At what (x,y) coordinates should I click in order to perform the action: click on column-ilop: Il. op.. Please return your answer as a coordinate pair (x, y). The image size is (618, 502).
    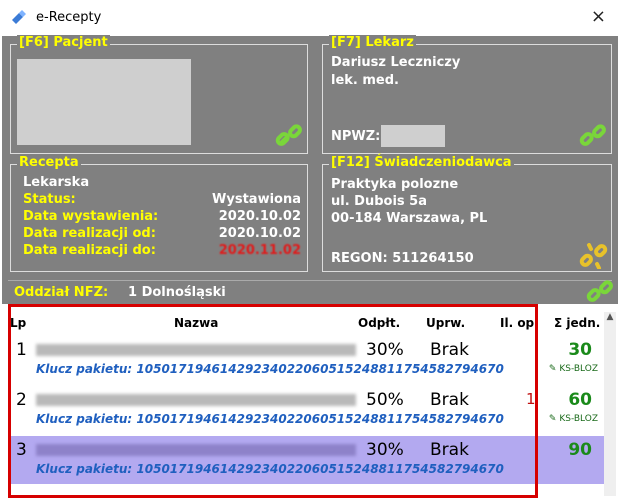
    Looking at the image, I should click on (519, 323).